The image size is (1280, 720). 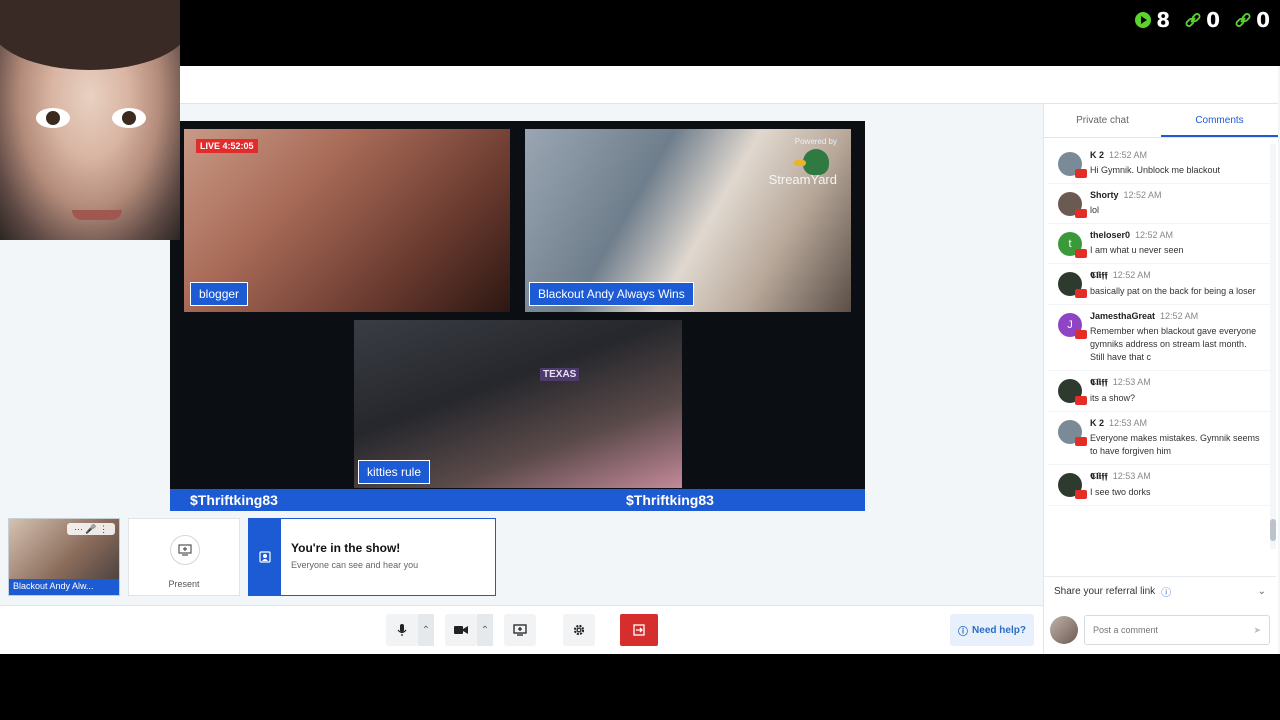 I want to click on top-bar: 8 0 0, so click(x=640, y=33).